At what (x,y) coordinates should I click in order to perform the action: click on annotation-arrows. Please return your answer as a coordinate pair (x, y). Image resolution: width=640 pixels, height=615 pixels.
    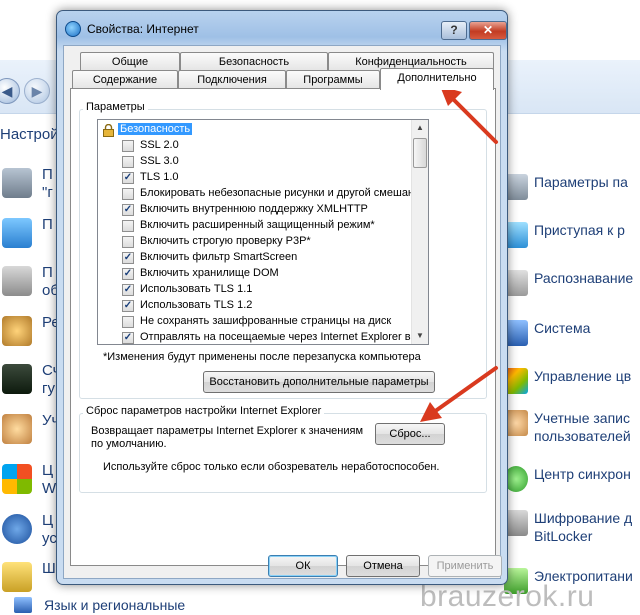
    Looking at the image, I should click on (459, 254).